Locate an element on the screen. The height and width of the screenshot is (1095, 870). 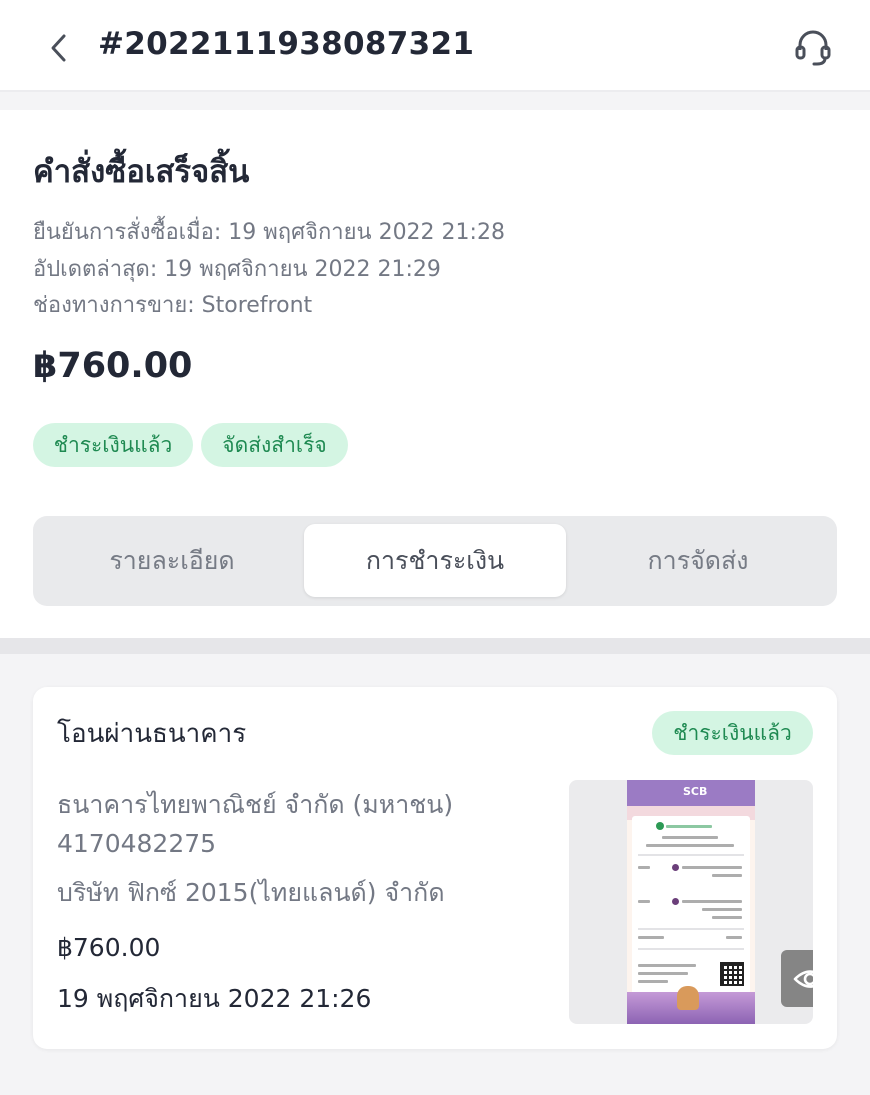
top-bar: #2022111938087321 is located at coordinates (435, 46).